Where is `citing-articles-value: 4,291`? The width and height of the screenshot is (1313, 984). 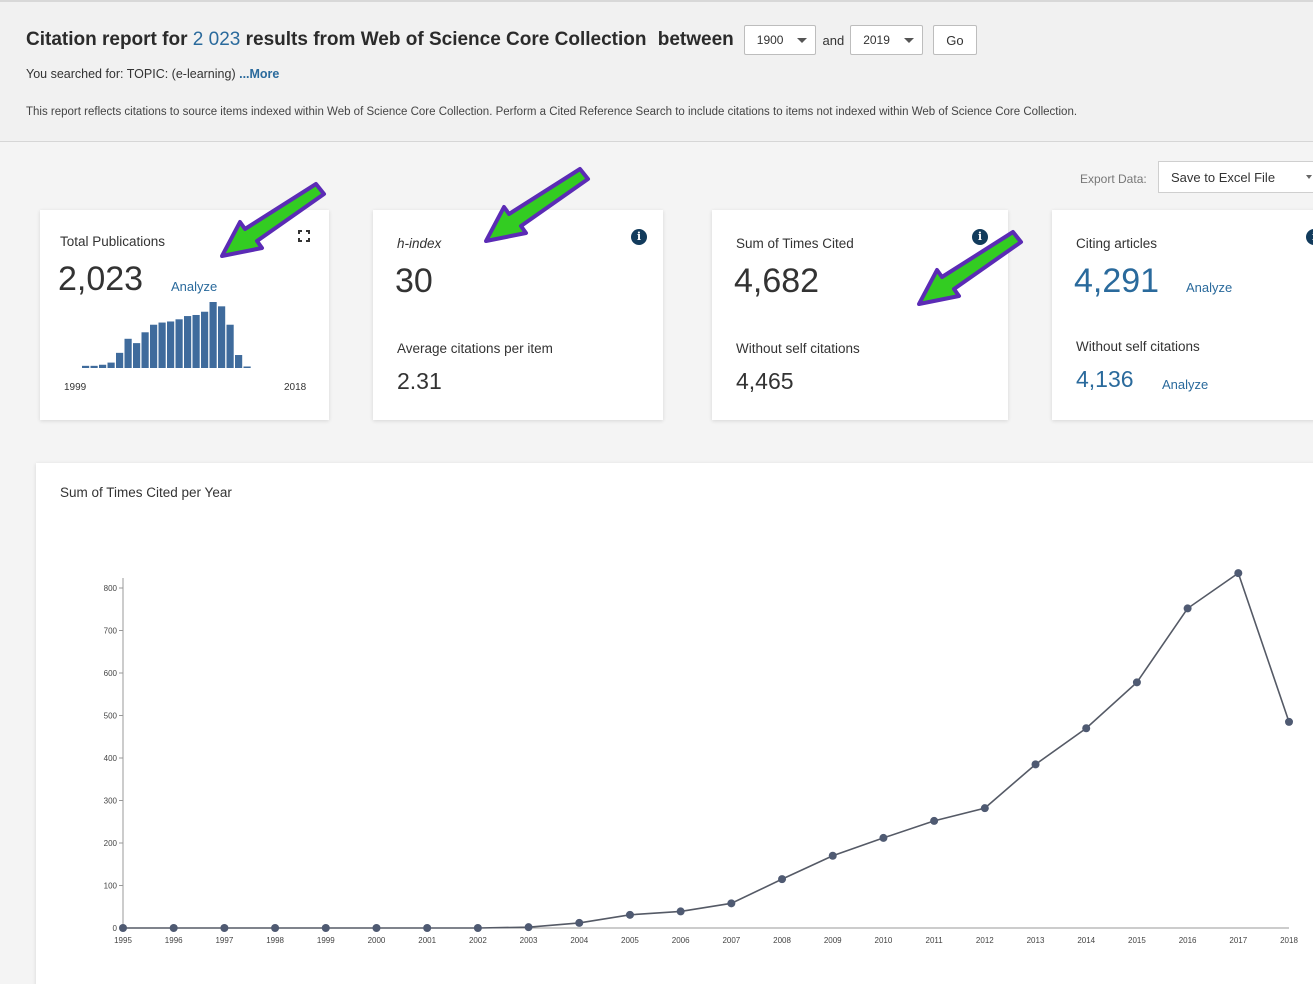 citing-articles-value: 4,291 is located at coordinates (1116, 281).